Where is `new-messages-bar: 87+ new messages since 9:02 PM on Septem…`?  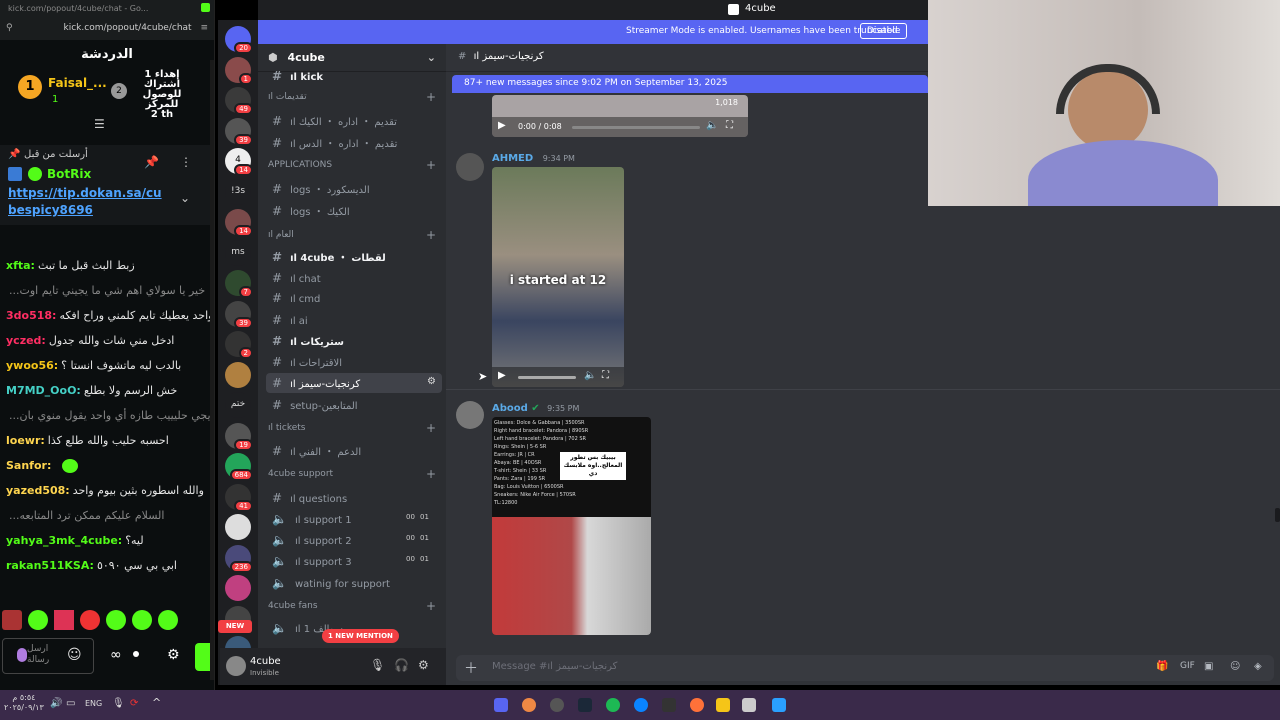
new-messages-bar: 87+ new messages since 9:02 PM on Septem… is located at coordinates (690, 84).